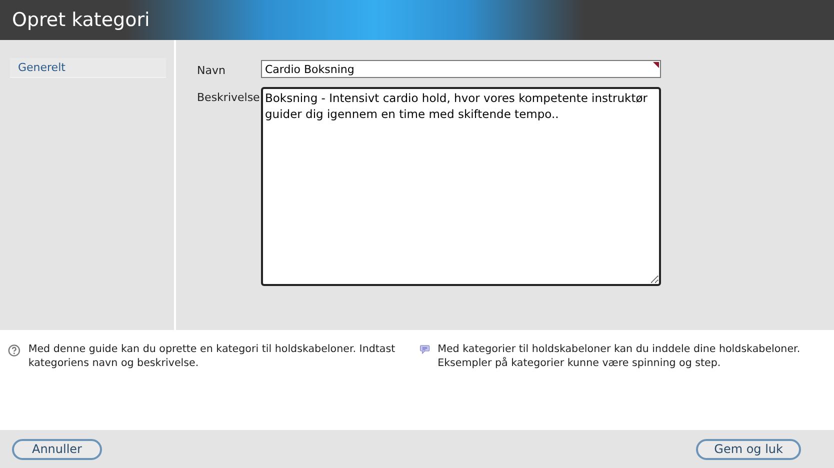 The height and width of the screenshot is (468, 834). What do you see at coordinates (88, 67) in the screenshot?
I see `sidebar-item: Generelt` at bounding box center [88, 67].